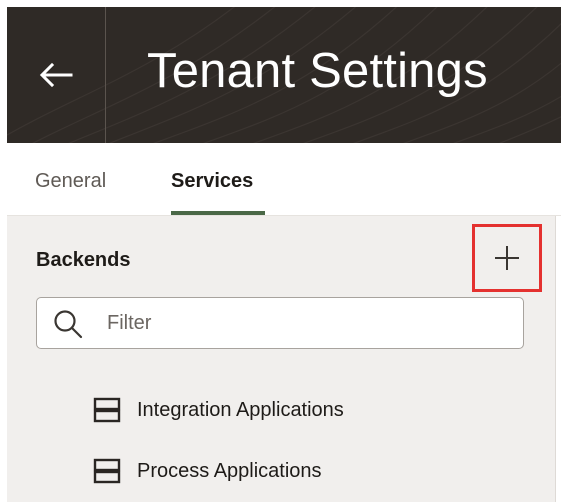  I want to click on filter-field, so click(280, 323).